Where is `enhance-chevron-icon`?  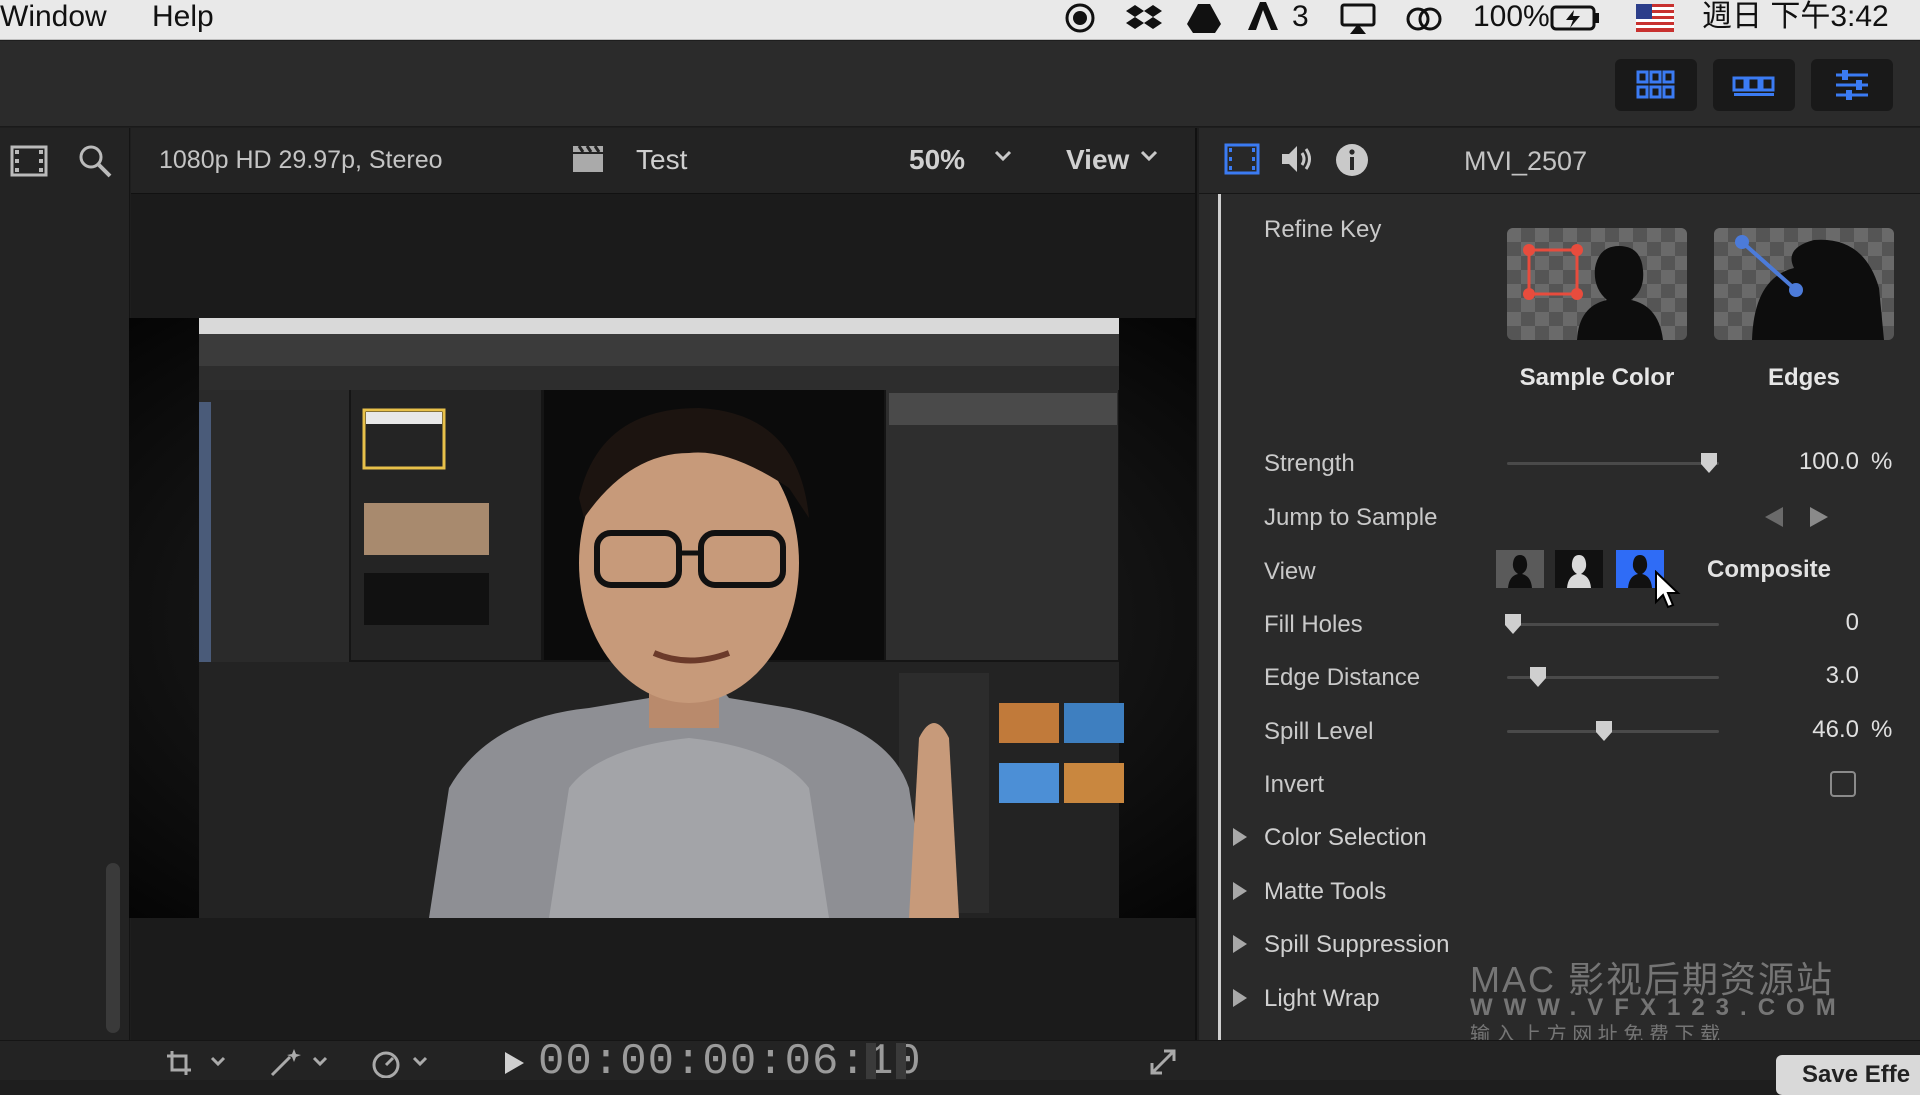
enhance-chevron-icon is located at coordinates (320, 1064).